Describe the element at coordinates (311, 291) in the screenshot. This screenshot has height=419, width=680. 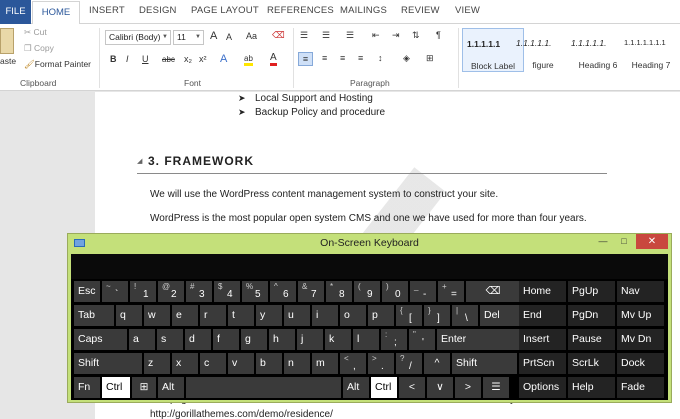
I see `key-7: & 7` at that location.